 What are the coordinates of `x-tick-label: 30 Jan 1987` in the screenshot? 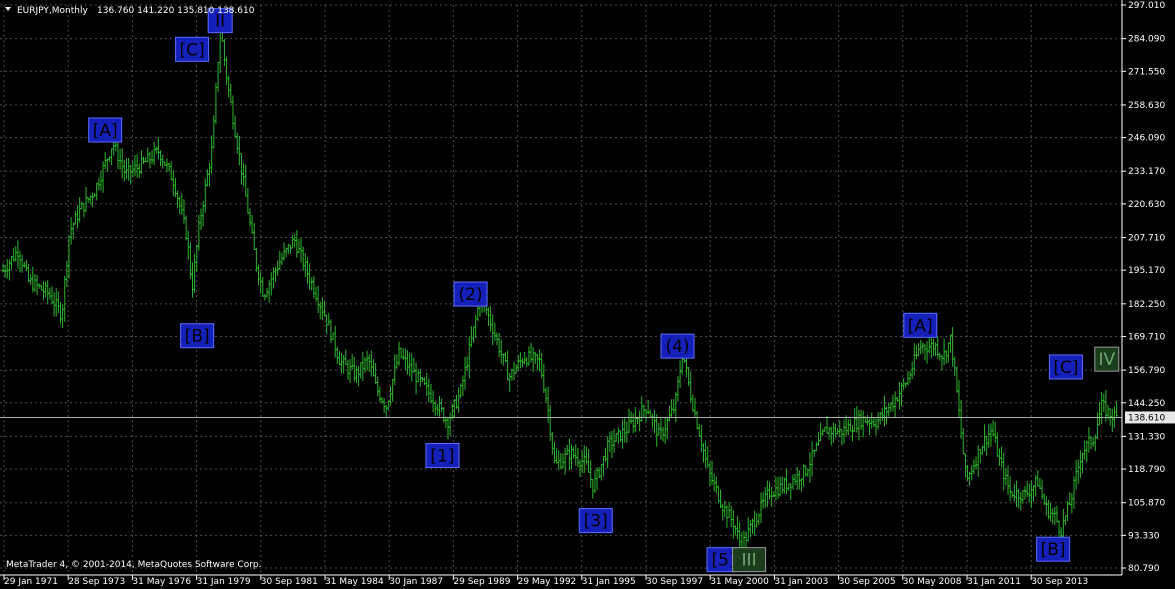 It's located at (416, 582).